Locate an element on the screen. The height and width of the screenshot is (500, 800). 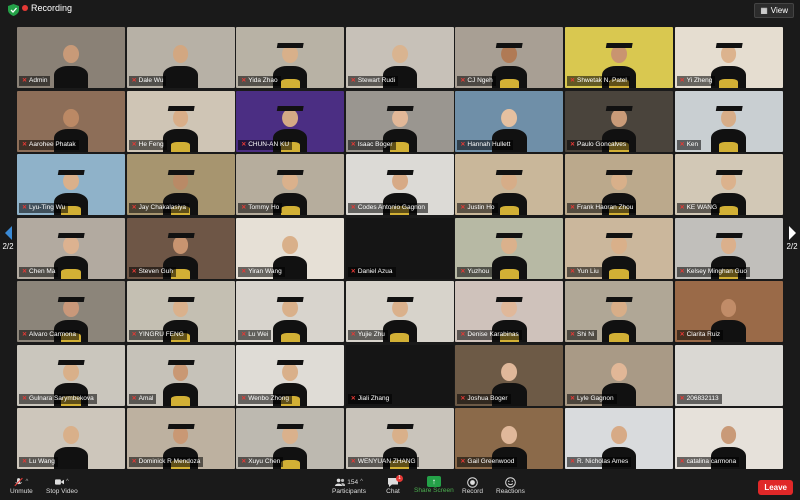
participant-name-tag: ✕ Lu Wang is located at coordinates (38, 462).